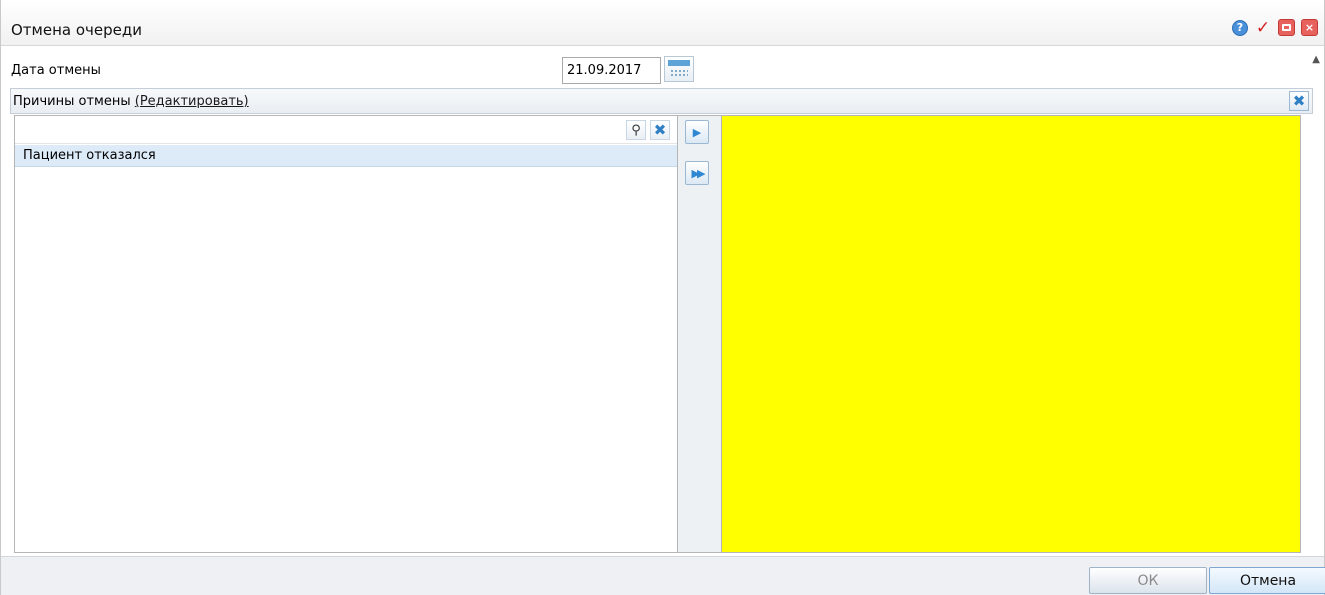 This screenshot has height=595, width=1325. Describe the element at coordinates (662, 23) in the screenshot. I see `title-bar: Отмена очереди ? ✓ ×` at that location.